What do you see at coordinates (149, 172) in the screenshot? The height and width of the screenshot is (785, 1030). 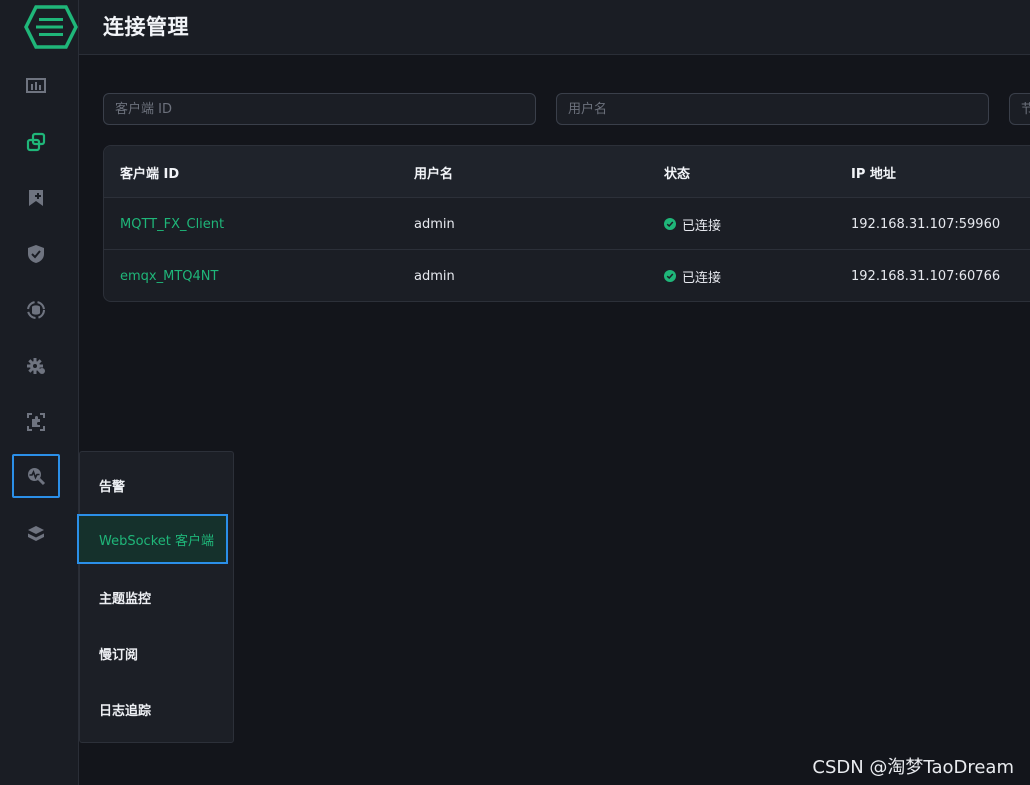 I see `column-header-client-id: 客户端 ID` at bounding box center [149, 172].